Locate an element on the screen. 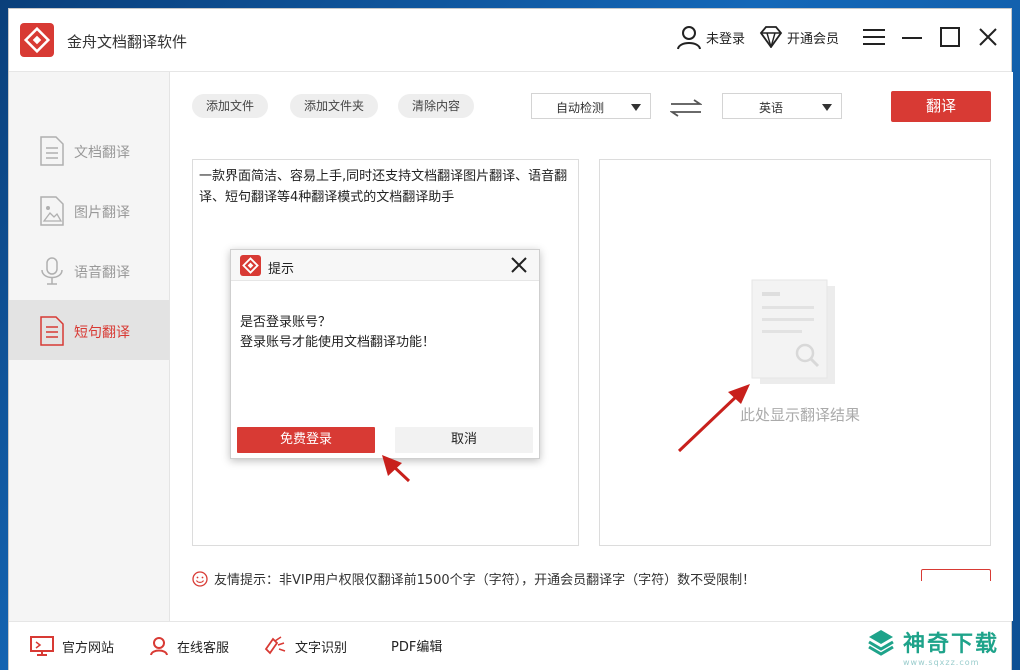  microphone-icon is located at coordinates (52, 271).